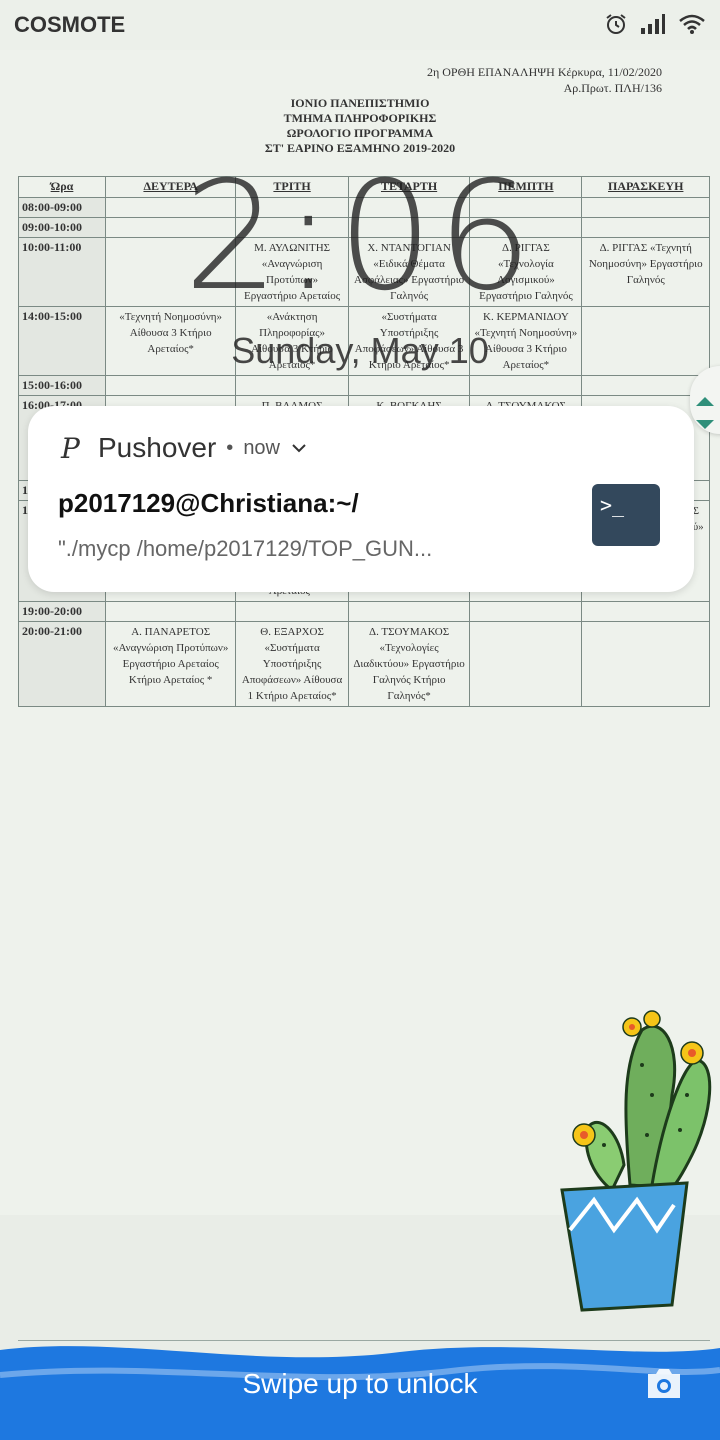 The image size is (720, 1440). Describe the element at coordinates (360, 133) in the screenshot. I see `document-title-line: ΩΡΟΛΟΓΙΟ ΠΡΟΓΡΑΜΜΑ` at that location.